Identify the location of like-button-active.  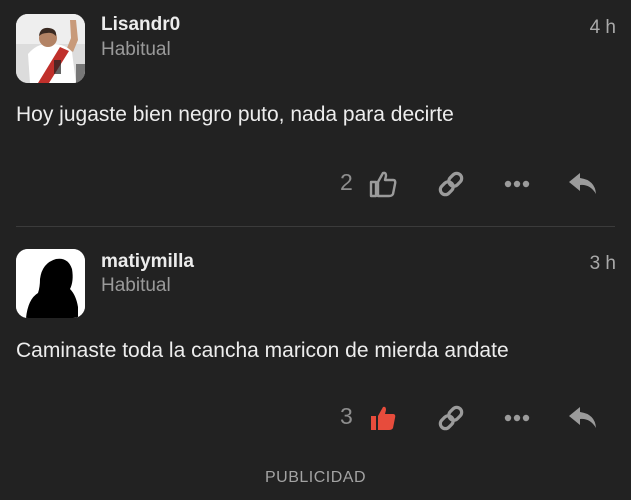
(383, 418).